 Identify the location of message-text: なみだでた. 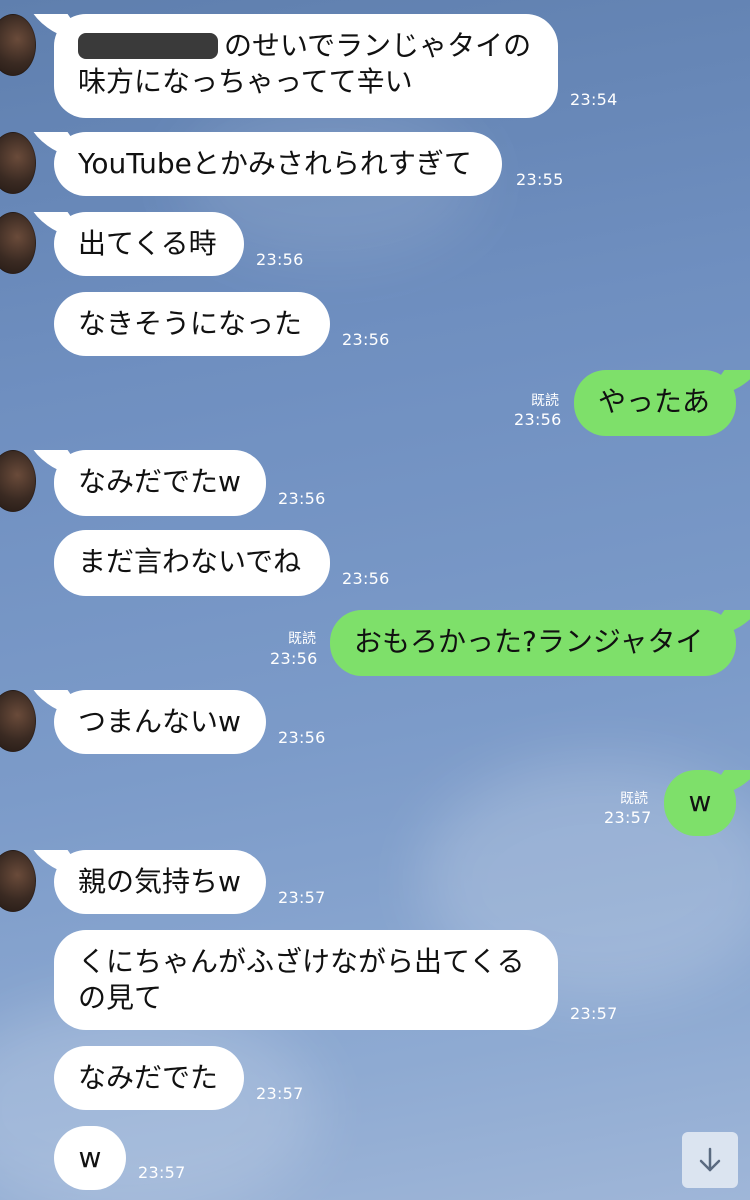
(148, 1077).